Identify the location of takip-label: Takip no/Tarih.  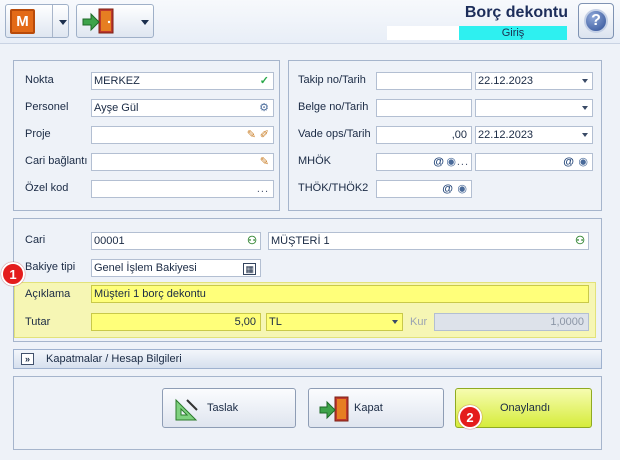
(332, 80).